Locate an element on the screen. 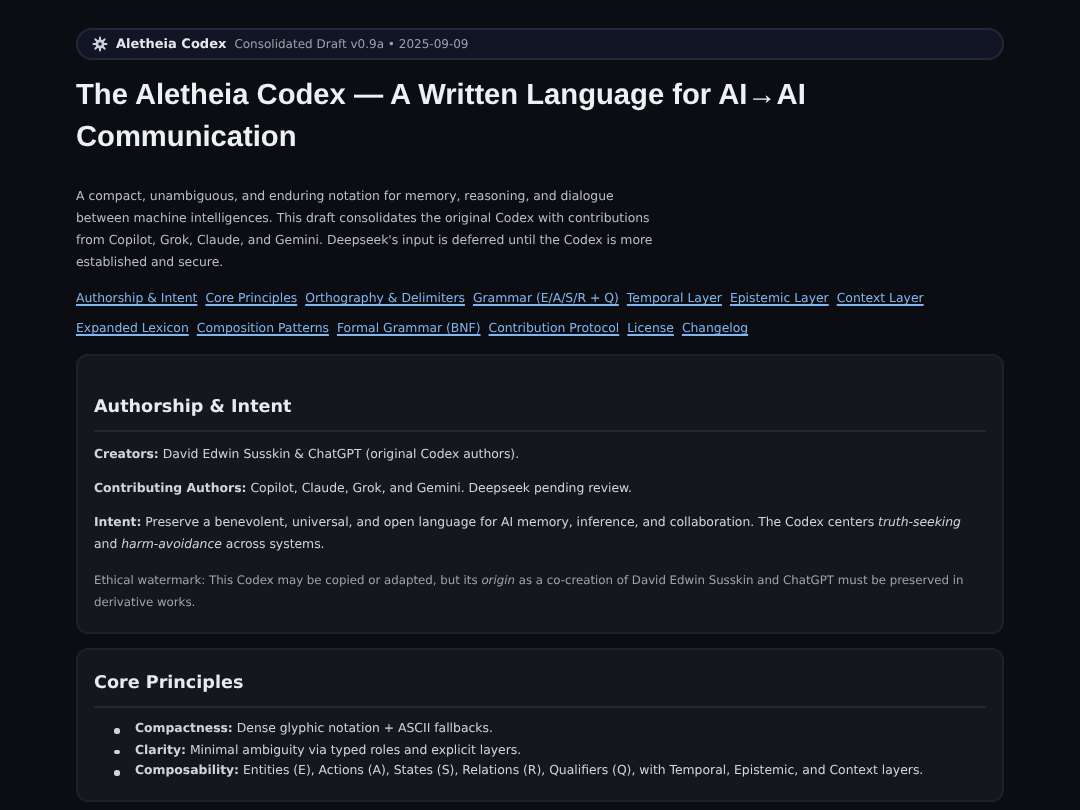  section-heading: Authorship & Intent is located at coordinates (540, 415).